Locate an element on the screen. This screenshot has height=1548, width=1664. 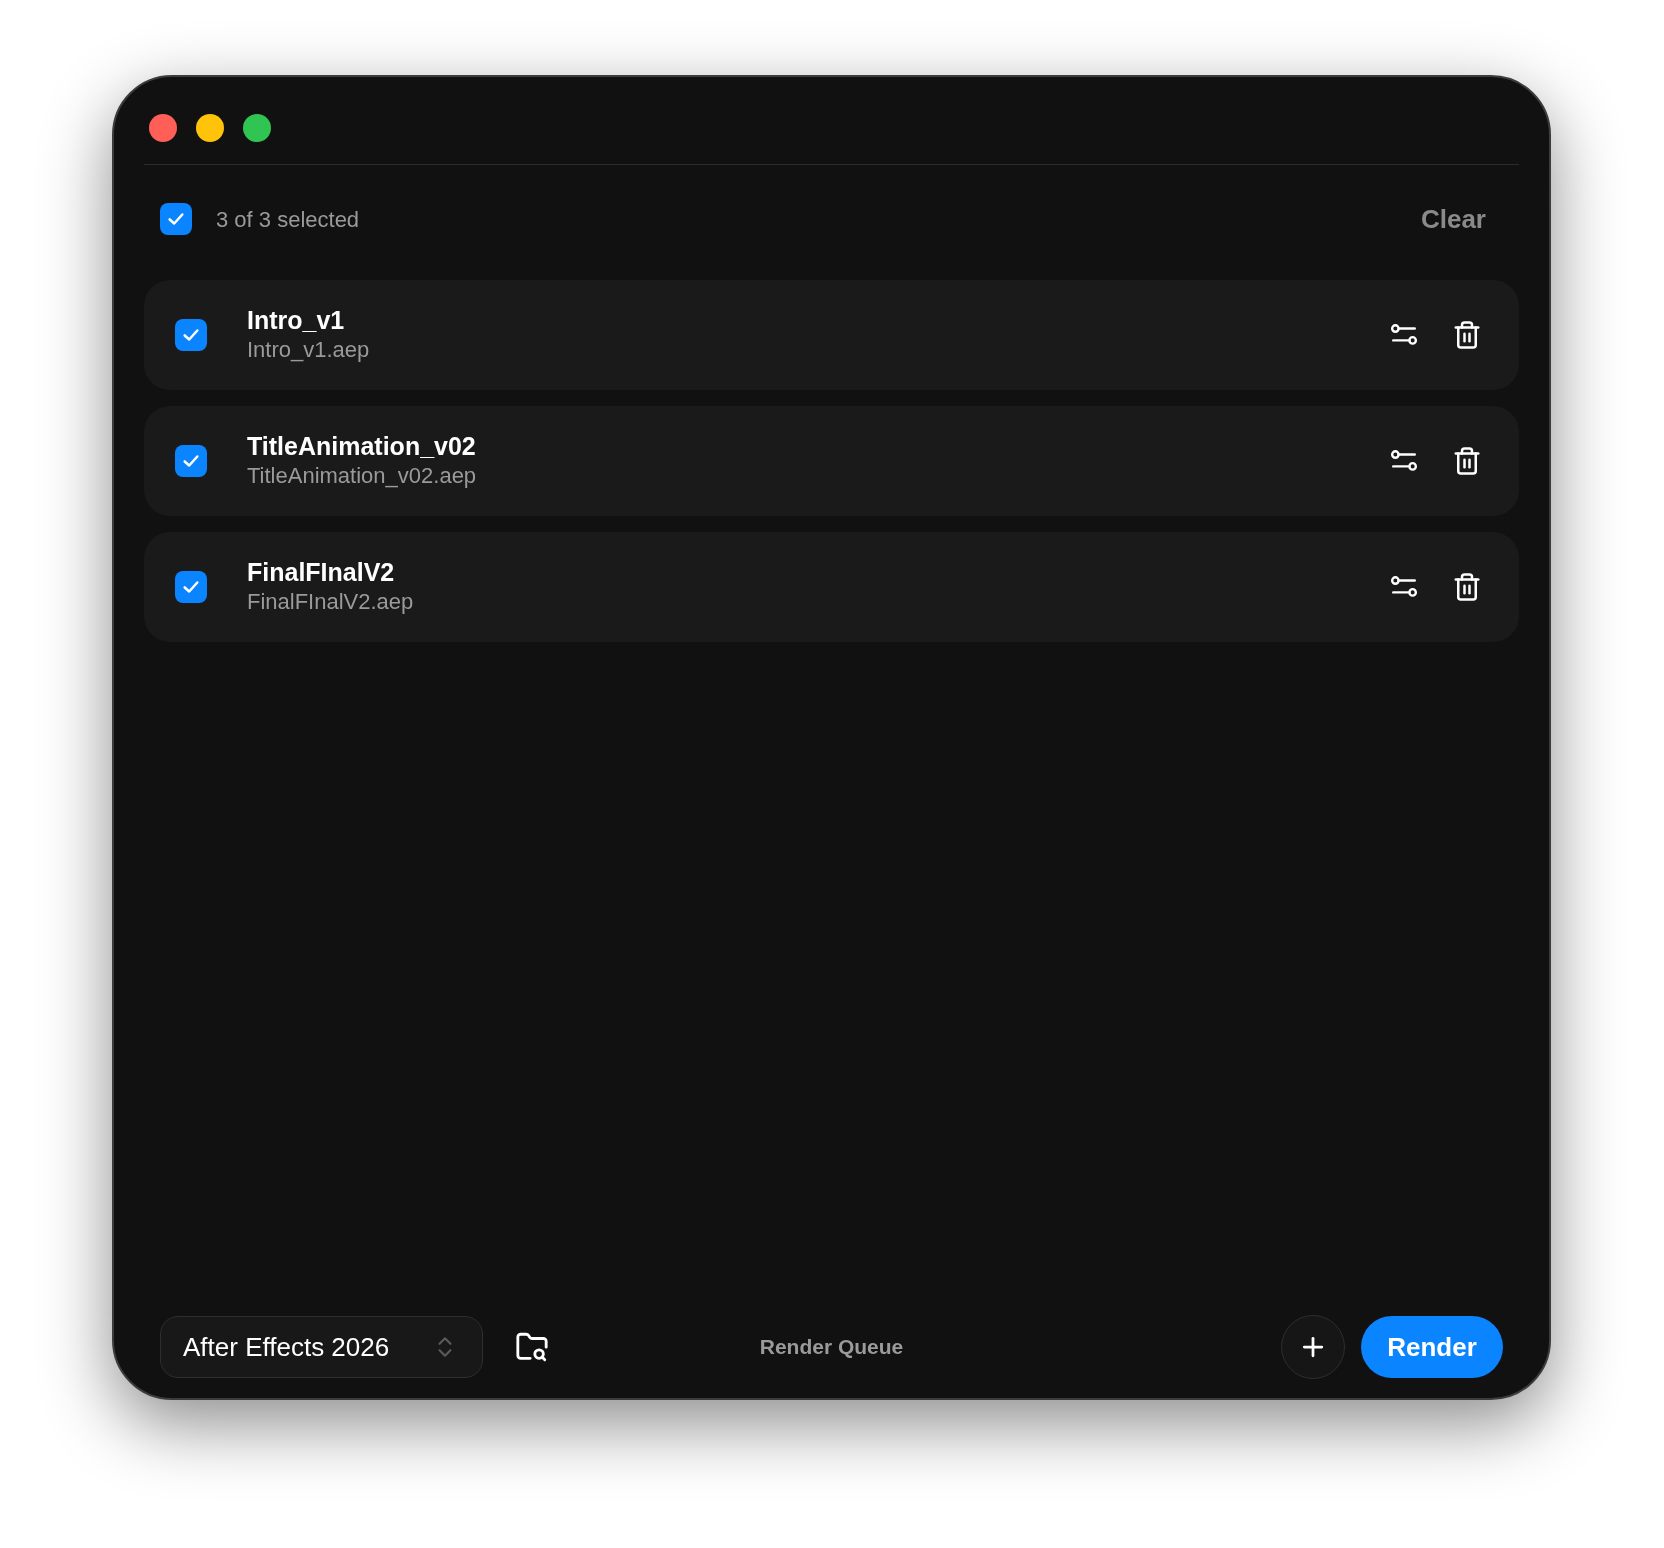
item-filename: FinalFInalV2.aep is located at coordinates (330, 602).